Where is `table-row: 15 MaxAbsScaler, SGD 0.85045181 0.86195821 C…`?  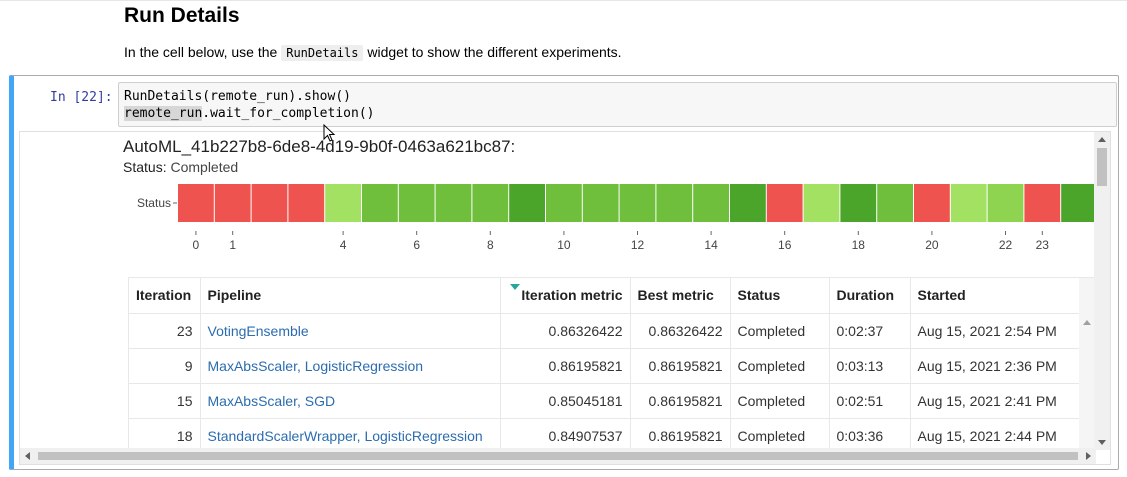
table-row: 15 MaxAbsScaler, SGD 0.85045181 0.86195821 C… is located at coordinates (604, 401).